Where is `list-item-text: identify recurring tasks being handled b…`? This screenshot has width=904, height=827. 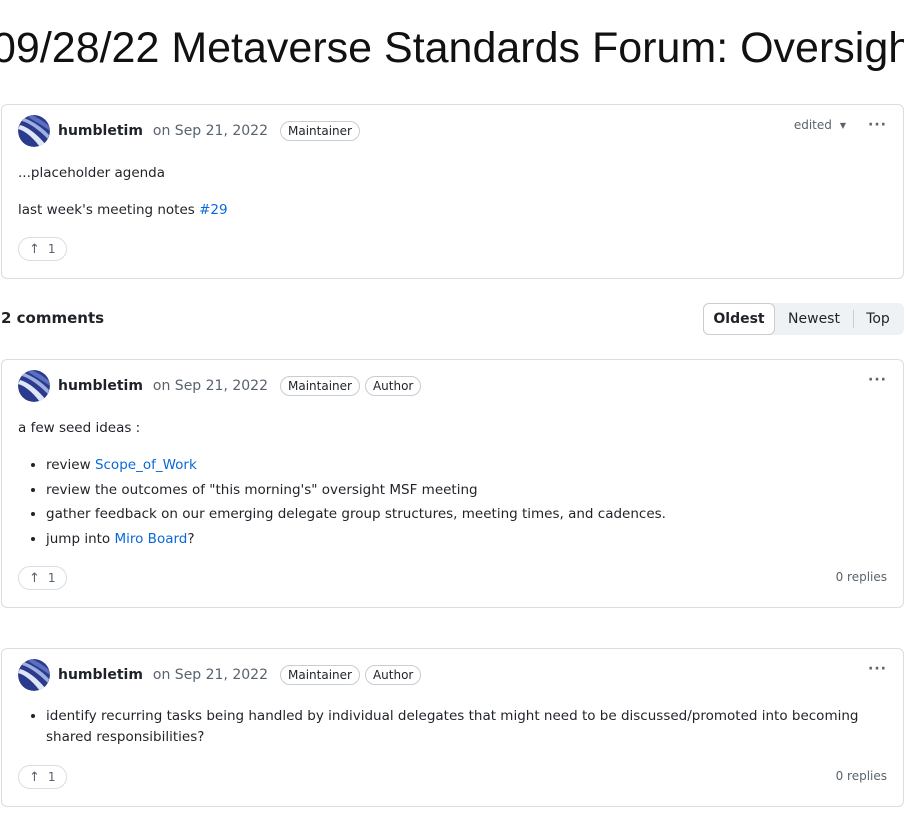 list-item-text: identify recurring tasks being handled b… is located at coordinates (452, 726).